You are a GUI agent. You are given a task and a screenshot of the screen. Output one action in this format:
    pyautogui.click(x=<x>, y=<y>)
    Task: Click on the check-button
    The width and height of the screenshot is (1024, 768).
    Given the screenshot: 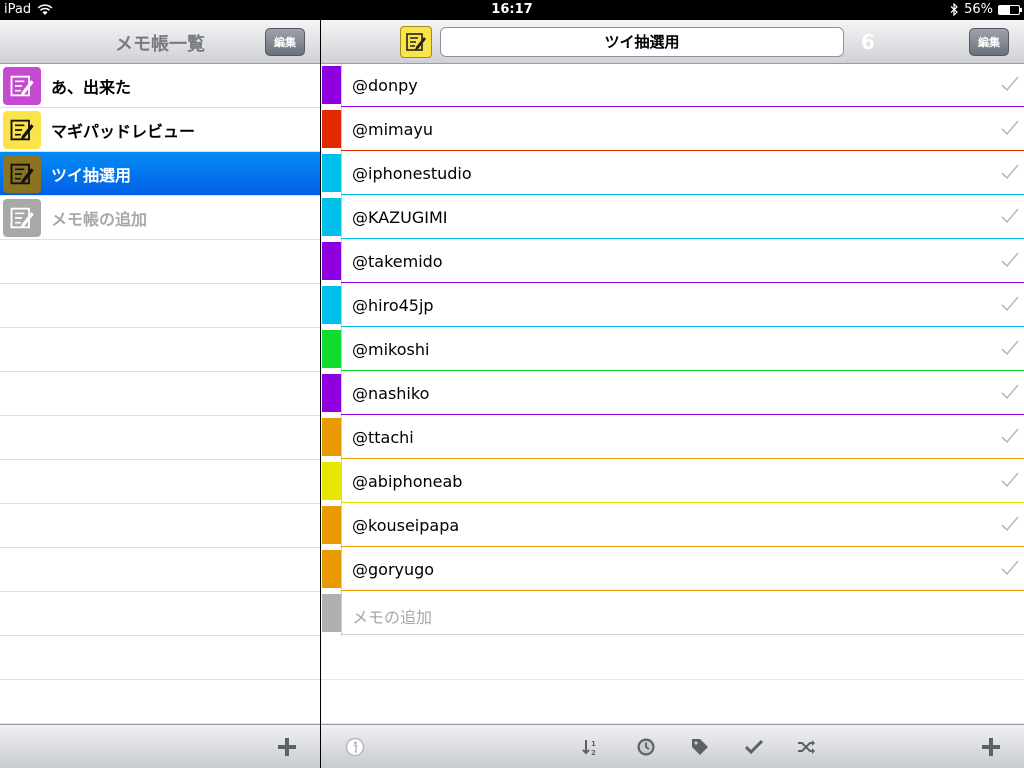 What is the action you would take?
    pyautogui.click(x=754, y=747)
    